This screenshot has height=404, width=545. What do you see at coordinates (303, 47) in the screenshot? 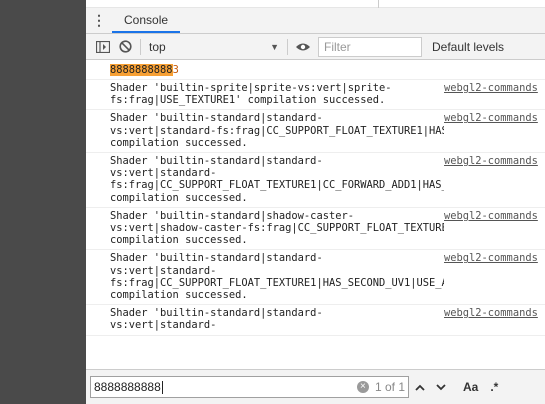
I see `eye-icon` at bounding box center [303, 47].